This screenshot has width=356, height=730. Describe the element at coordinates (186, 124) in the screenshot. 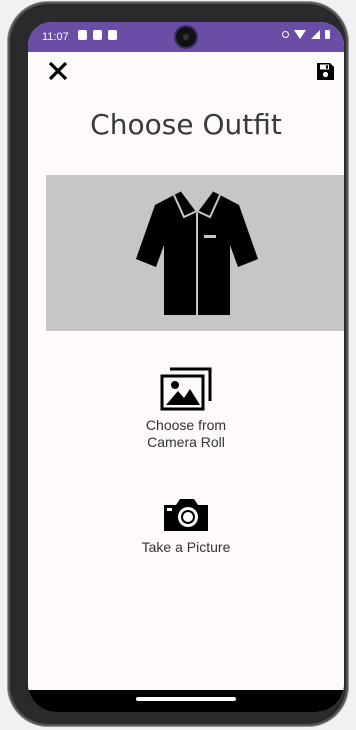

I see `page-title: Choose Outfit` at that location.